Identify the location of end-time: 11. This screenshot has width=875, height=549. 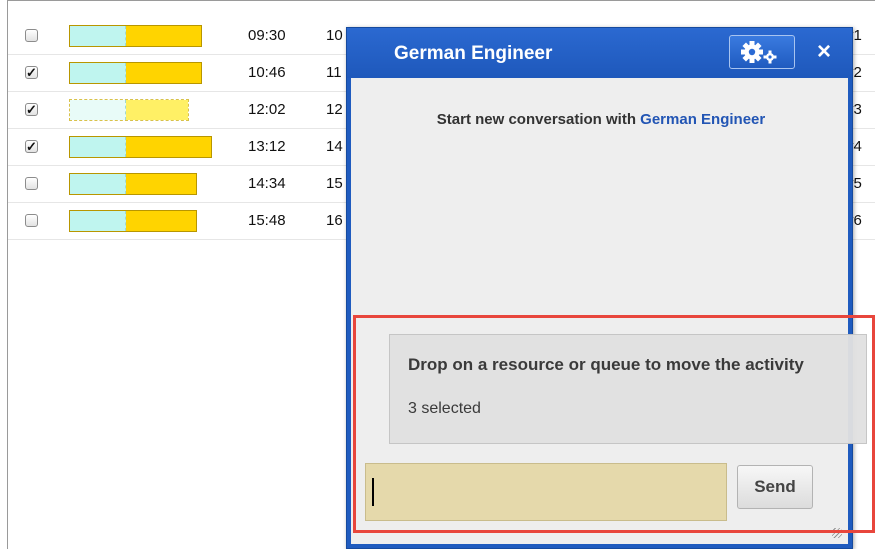
(334, 72).